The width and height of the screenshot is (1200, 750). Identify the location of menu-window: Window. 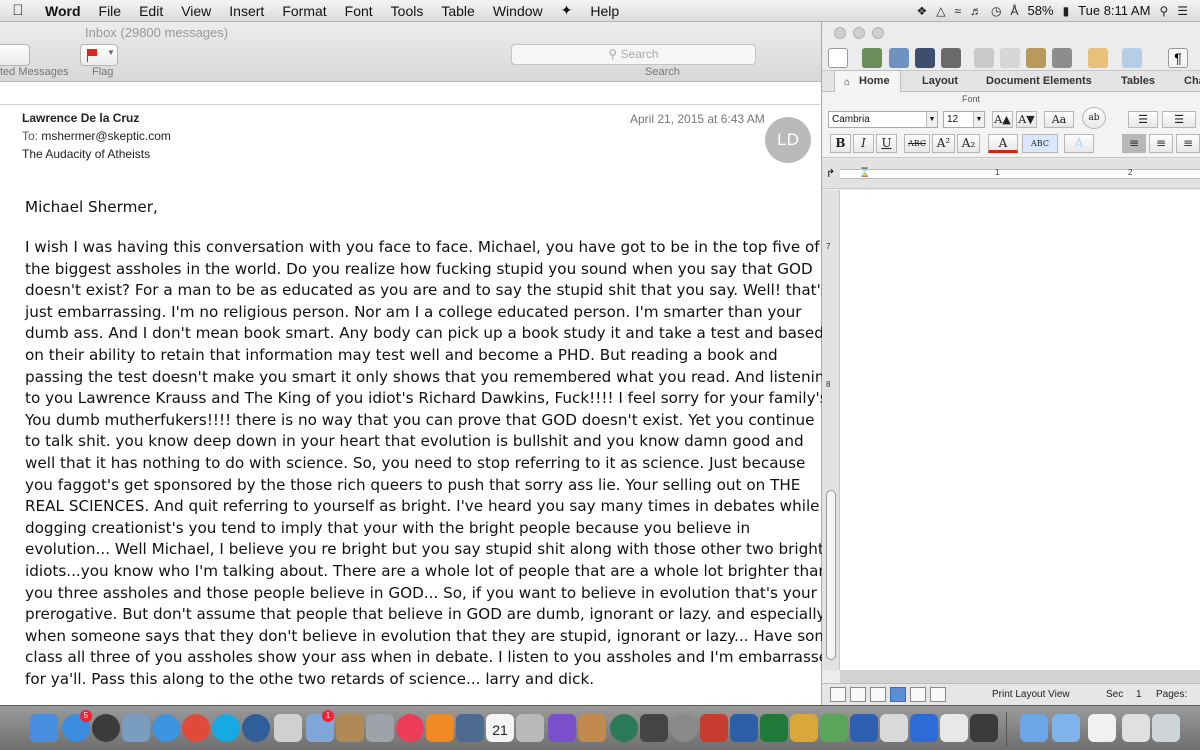
(518, 11).